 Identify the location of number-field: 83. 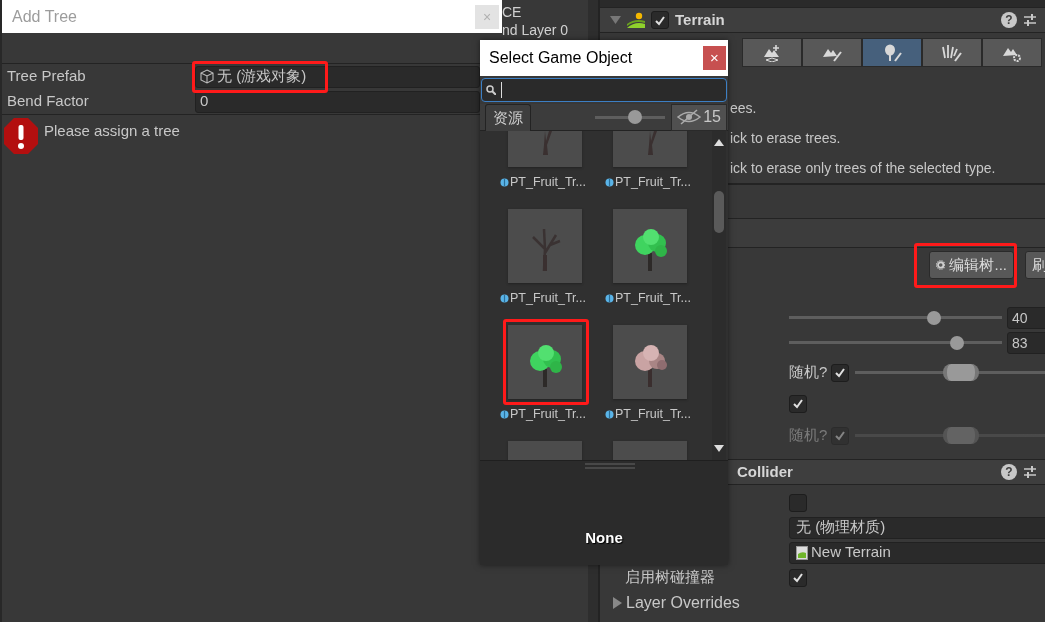
(1026, 342).